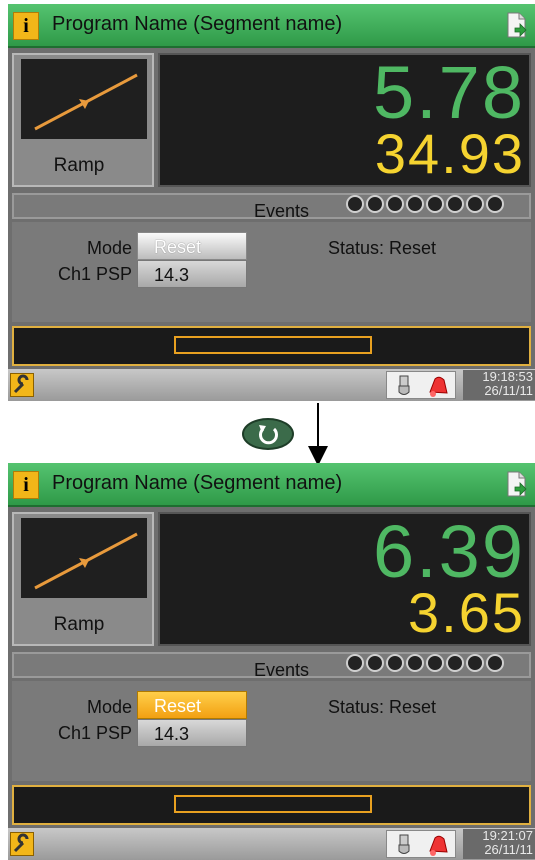  Describe the element at coordinates (344, 578) in the screenshot. I see `value-panel: 6.39 3.65` at that location.